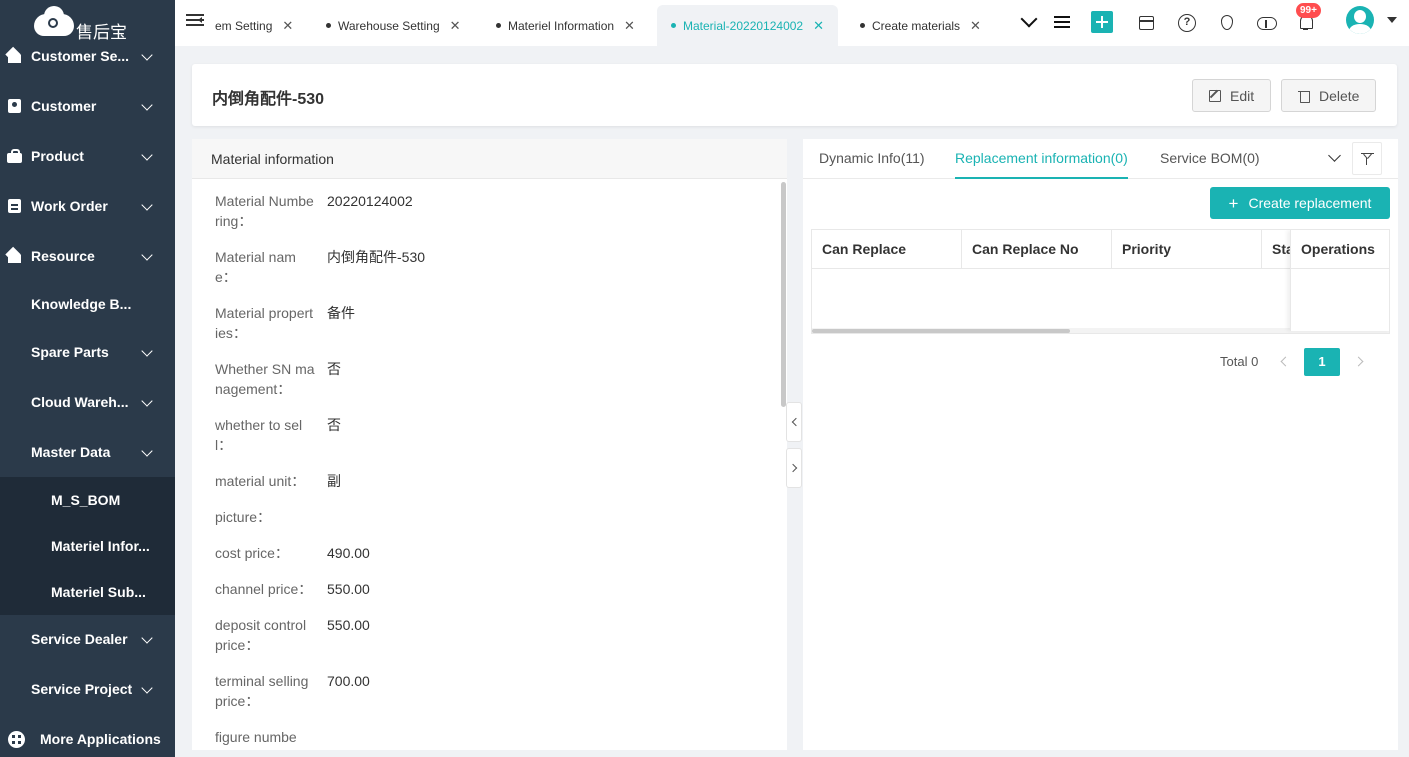 This screenshot has width=1409, height=757. Describe the element at coordinates (261, 635) in the screenshot. I see `field-label: deposit control price：` at that location.